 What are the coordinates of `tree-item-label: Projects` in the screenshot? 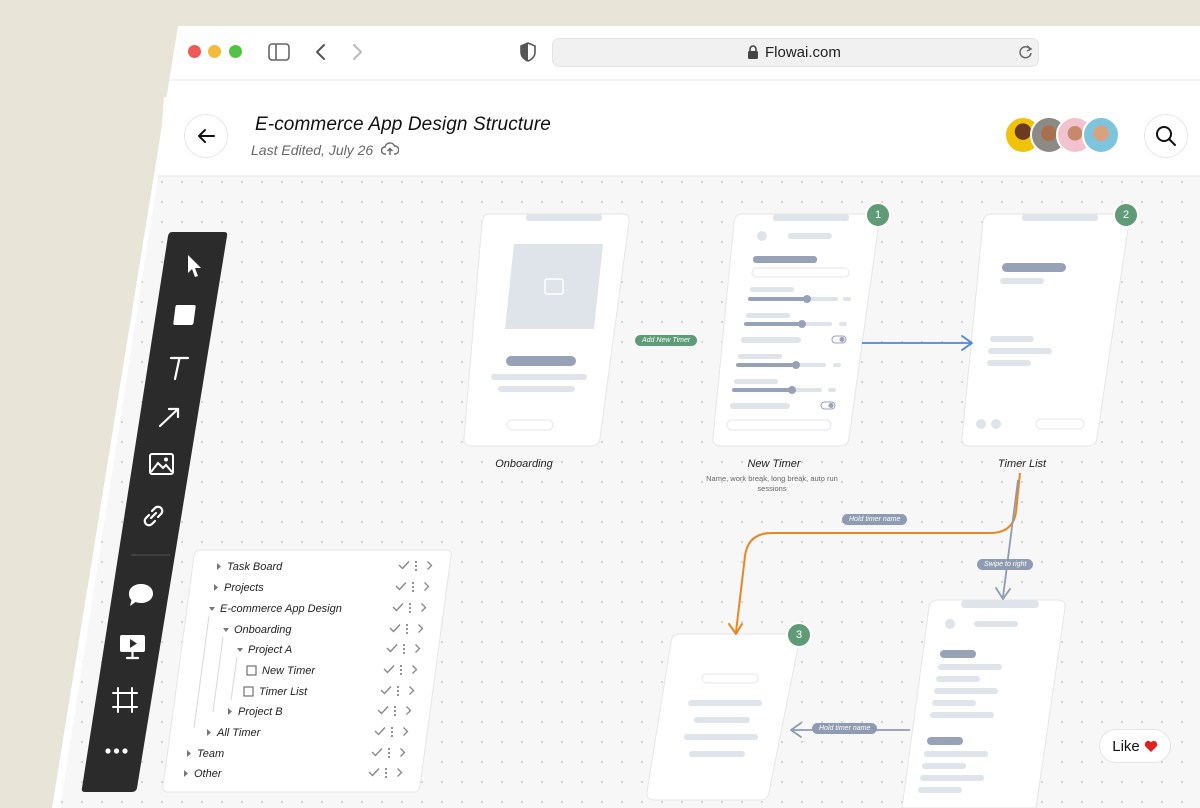 It's located at (244, 588).